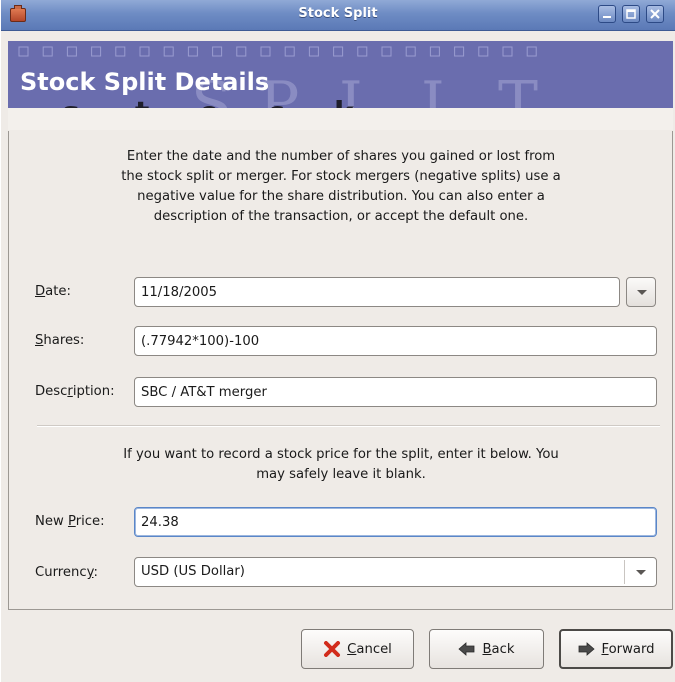 This screenshot has height=682, width=675. Describe the element at coordinates (586, 649) in the screenshot. I see `forward-arrow-icon` at that location.